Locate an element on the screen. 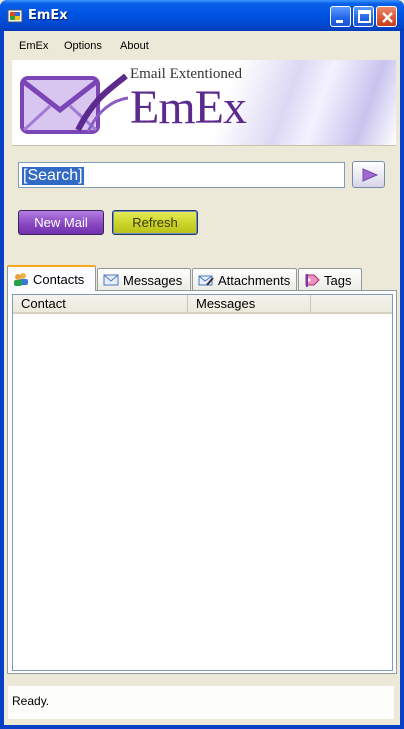  new-mail-button: New Mail is located at coordinates (61, 222).